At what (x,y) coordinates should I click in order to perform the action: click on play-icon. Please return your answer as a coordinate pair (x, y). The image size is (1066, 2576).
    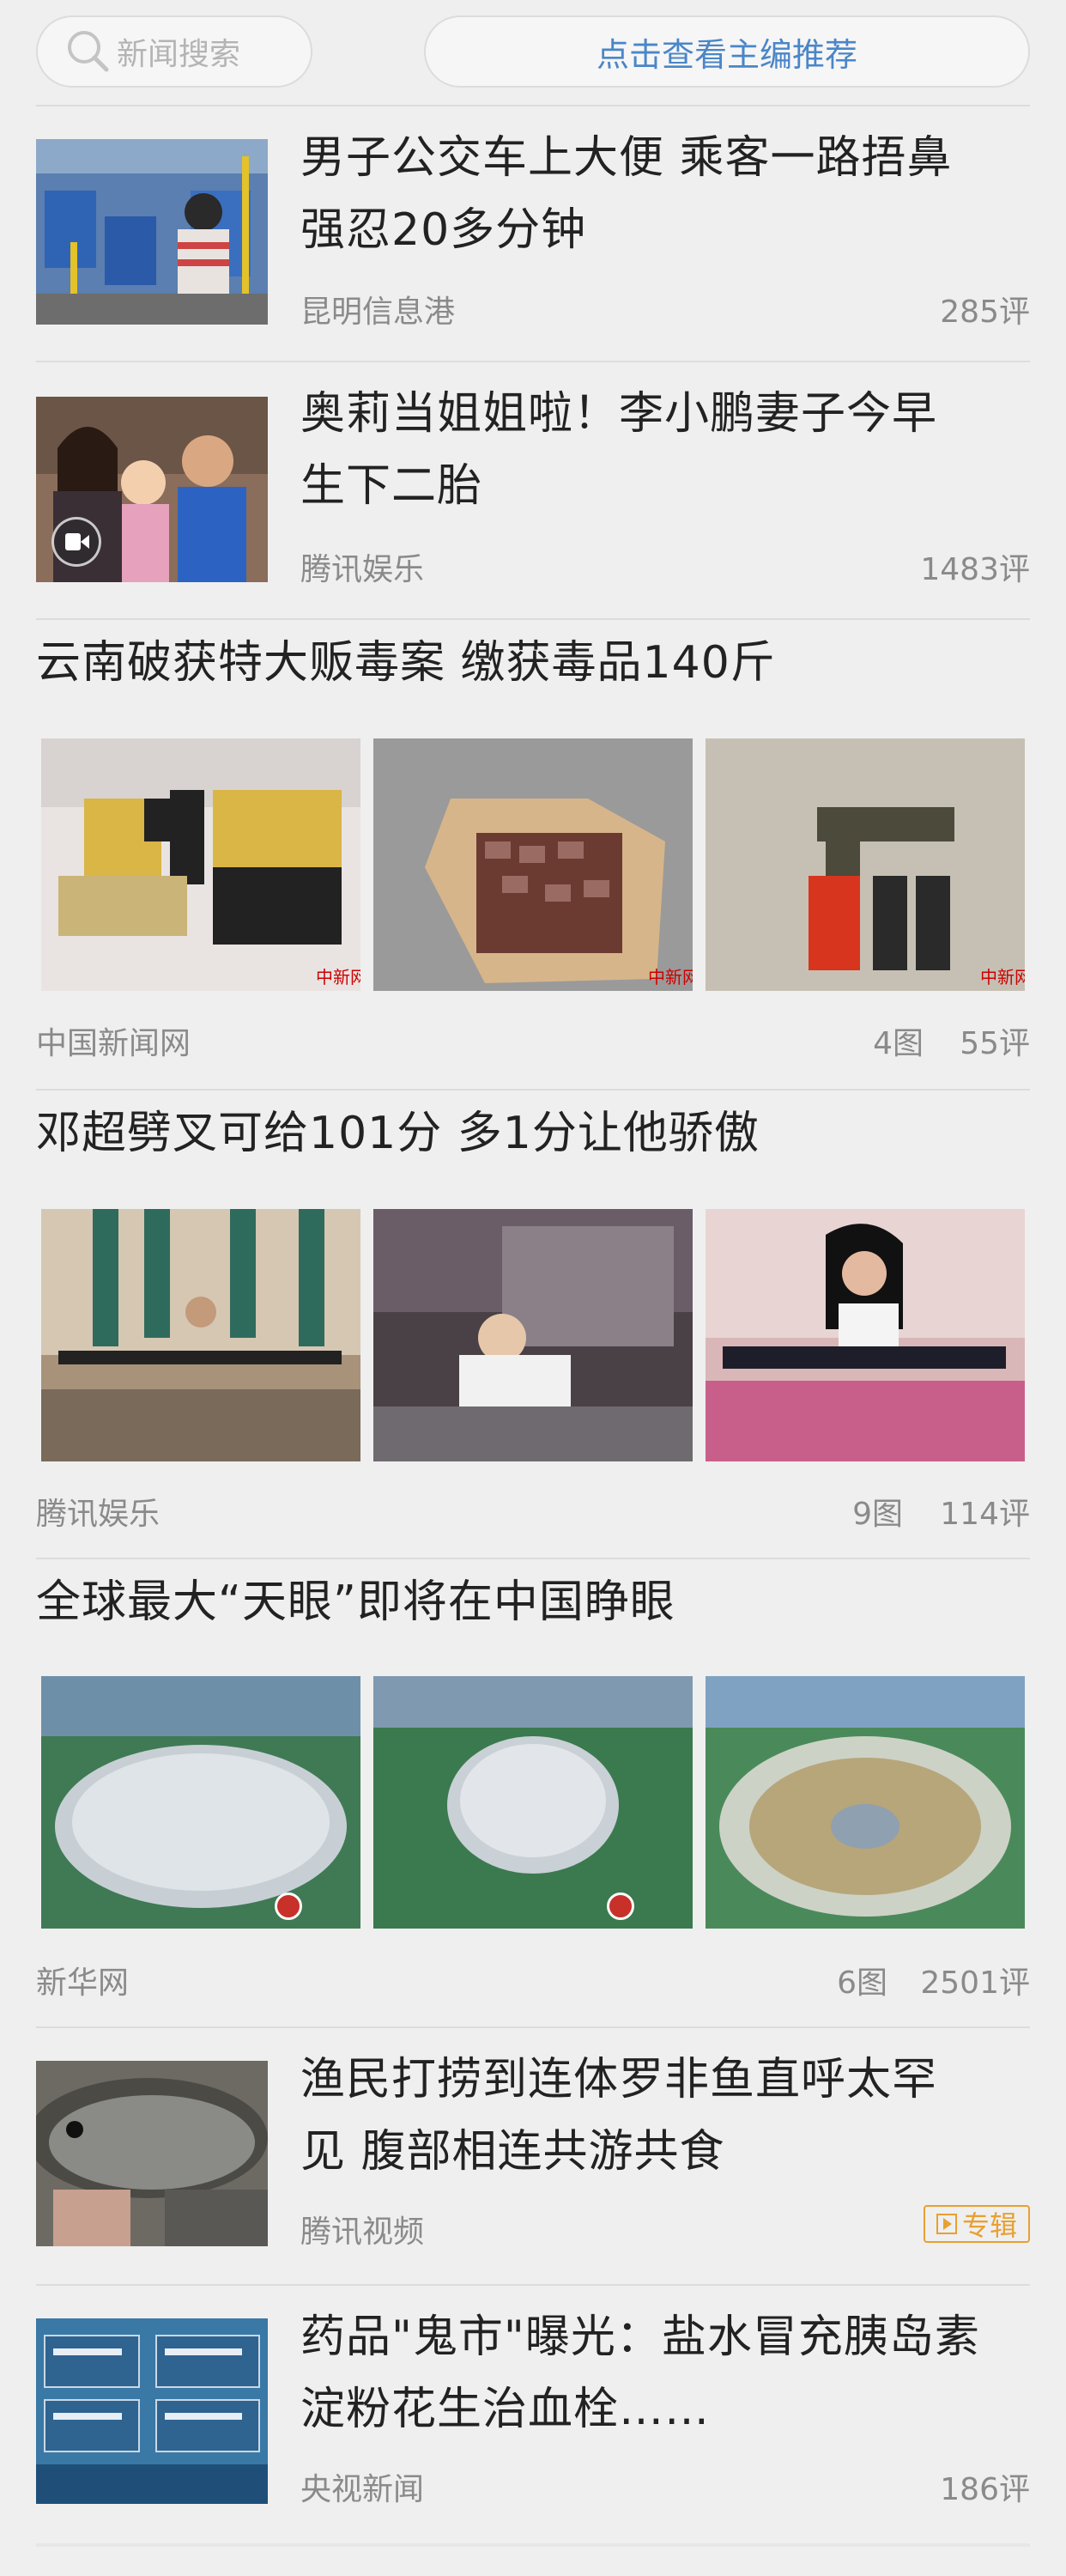
    Looking at the image, I should click on (946, 2224).